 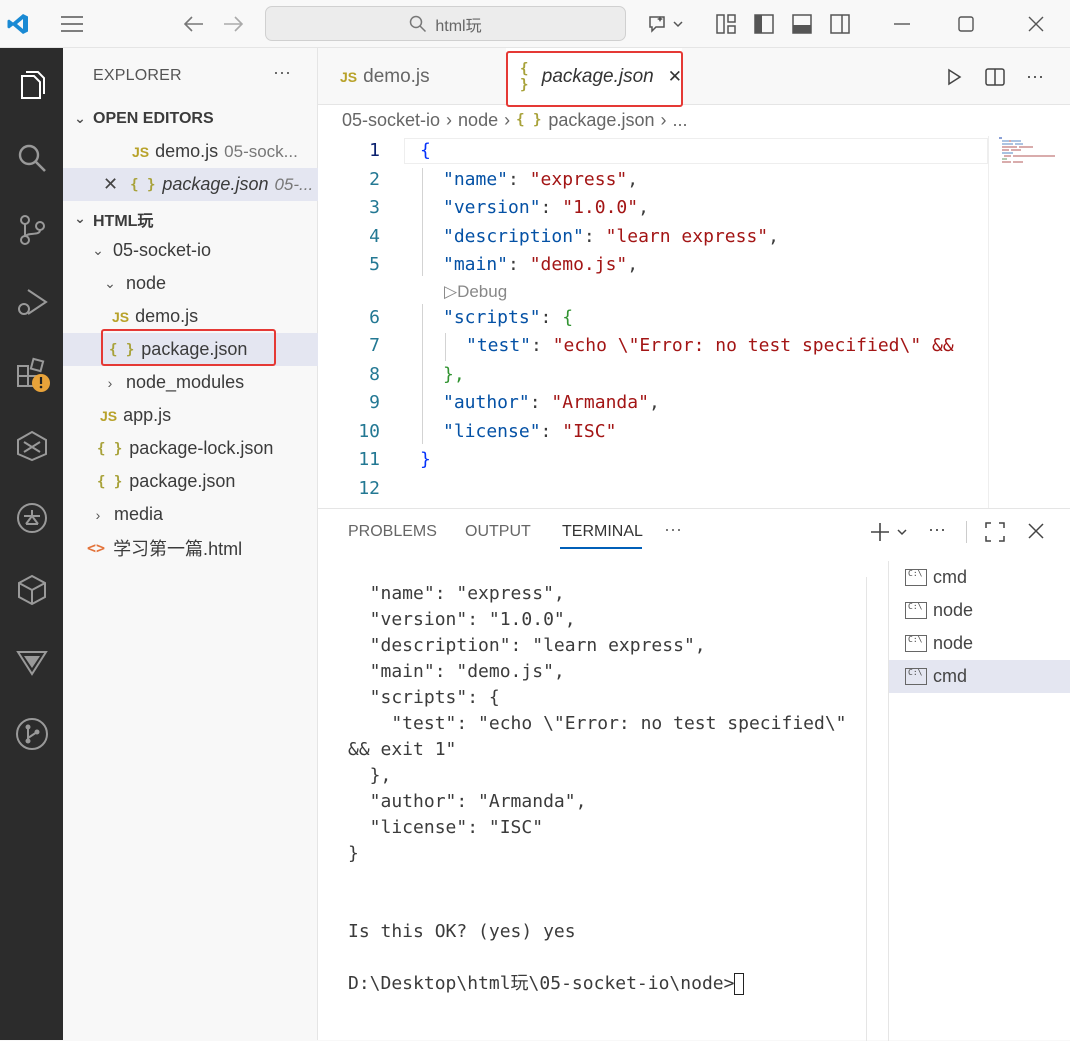 What do you see at coordinates (190, 349) in the screenshot?
I see `tree-file-package-json-selected: { } package.json` at bounding box center [190, 349].